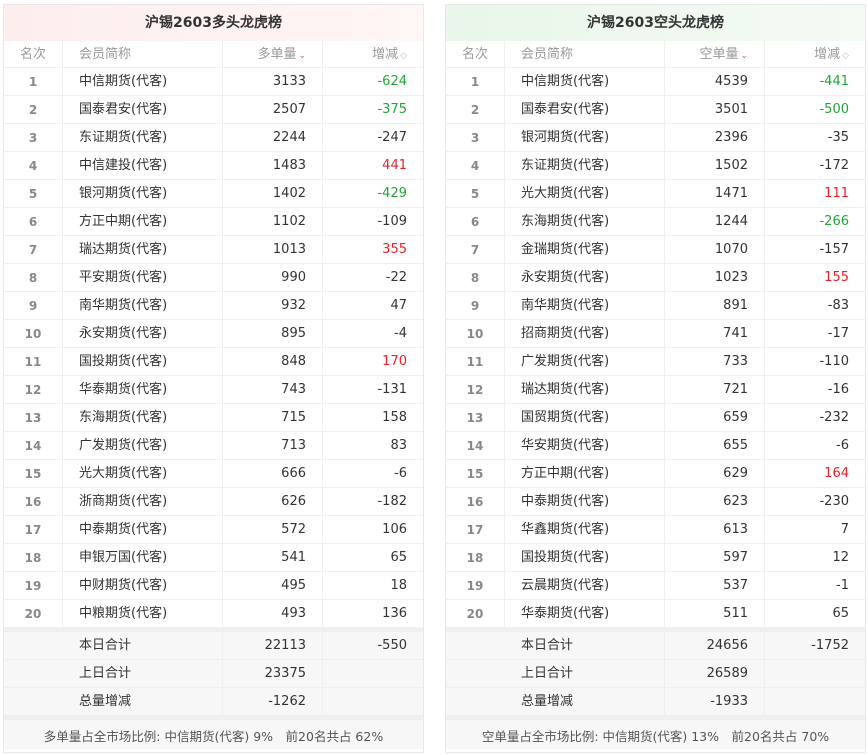 Image resolution: width=868 pixels, height=755 pixels. What do you see at coordinates (143, 501) in the screenshot?
I see `member-name: 浙商期货(代客)` at bounding box center [143, 501].